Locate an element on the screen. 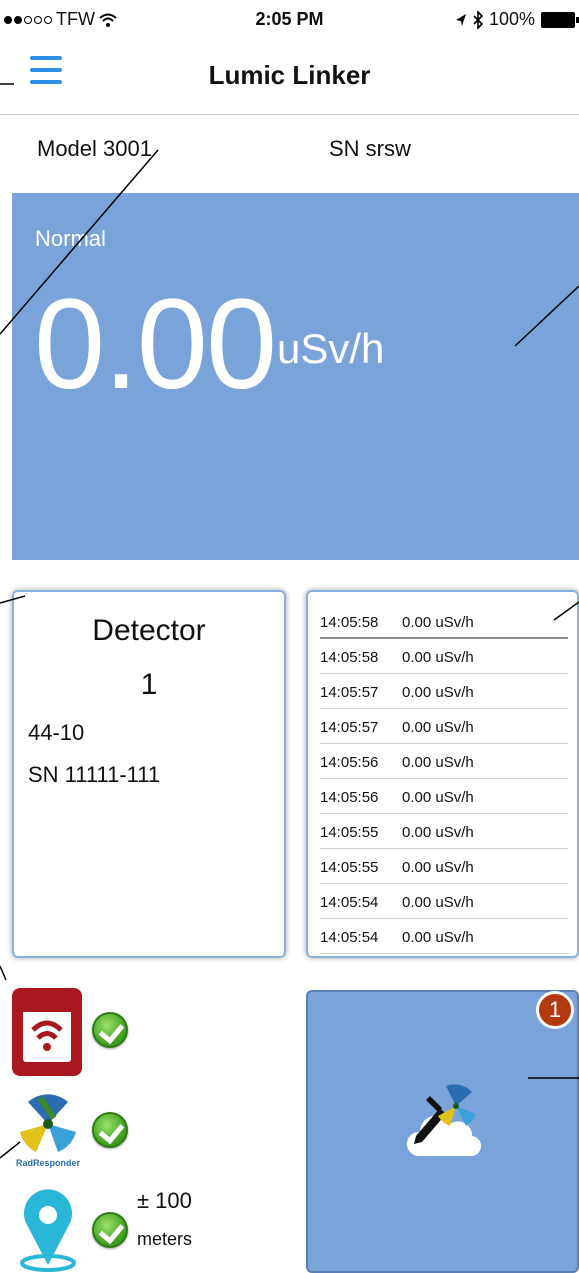 This screenshot has width=579, height=1273. dose-rate-unit: uSv/h is located at coordinates (331, 348).